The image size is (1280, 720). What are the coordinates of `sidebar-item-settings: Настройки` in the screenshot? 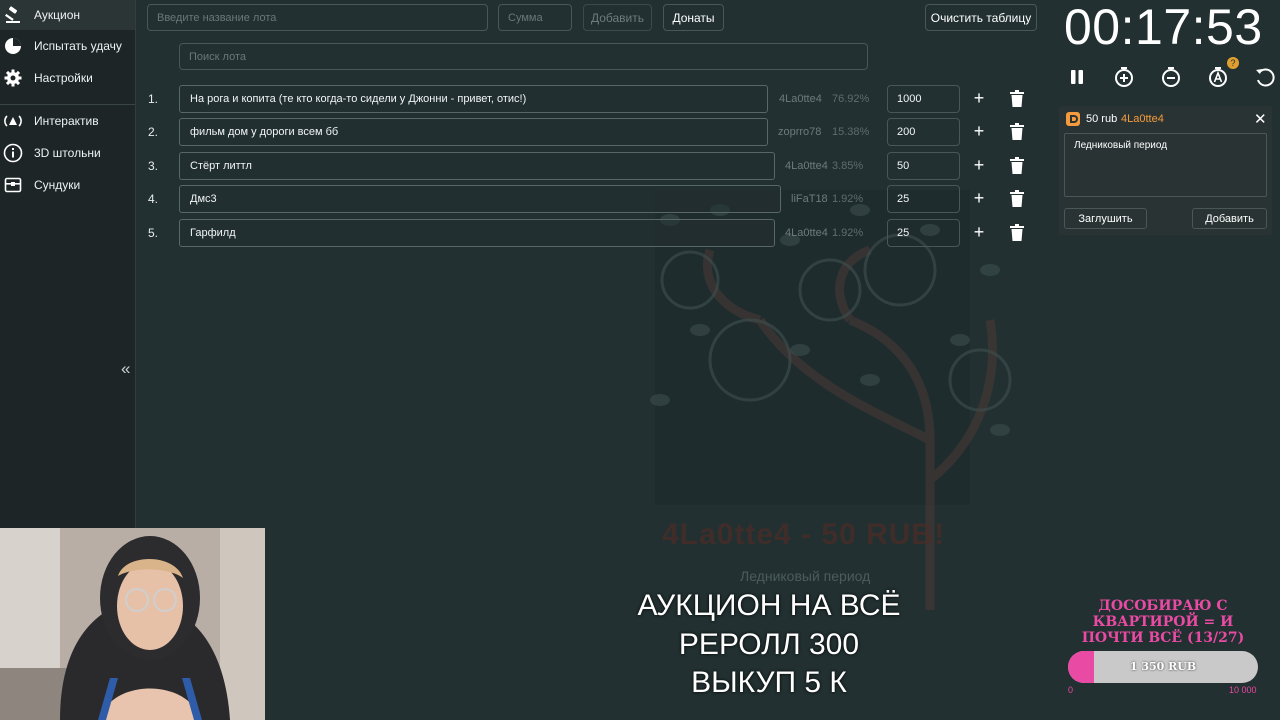 It's located at (67, 78).